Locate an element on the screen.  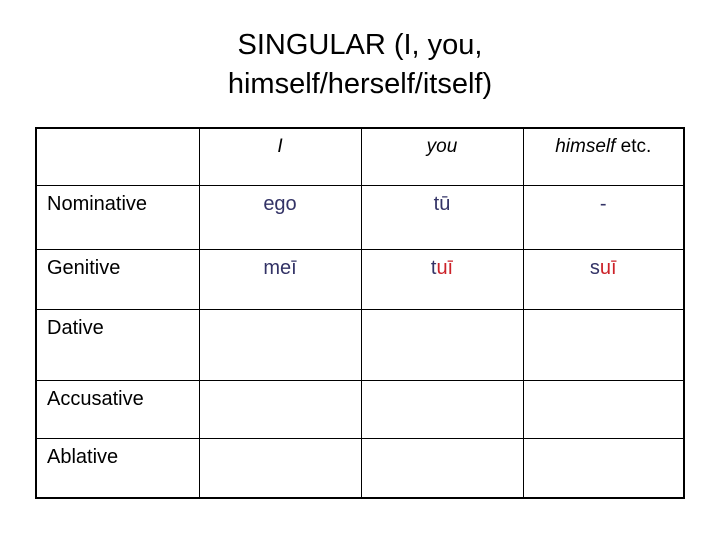
table-row-genitive: Genitive meī tuī suī is located at coordinates (360, 279).